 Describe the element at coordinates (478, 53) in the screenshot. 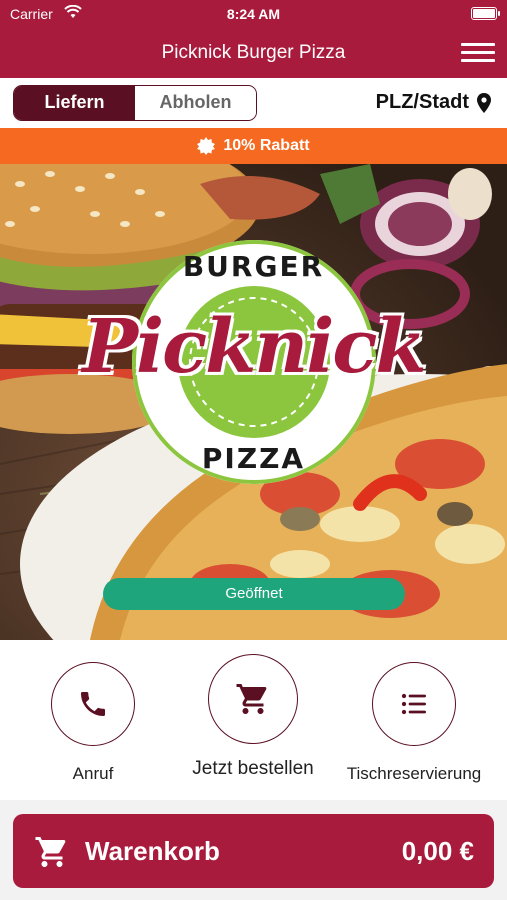

I see `hamburger-menu-icon` at that location.